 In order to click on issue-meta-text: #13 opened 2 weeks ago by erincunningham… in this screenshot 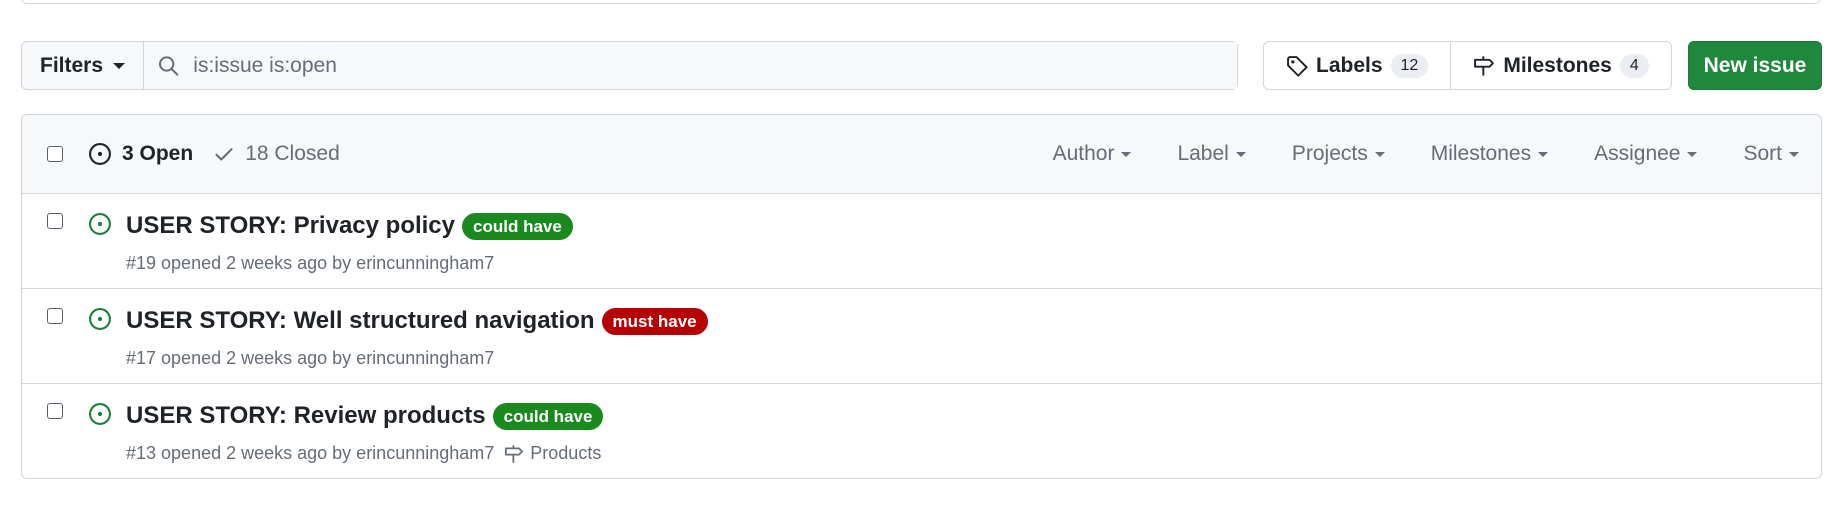, I will do `click(310, 453)`.